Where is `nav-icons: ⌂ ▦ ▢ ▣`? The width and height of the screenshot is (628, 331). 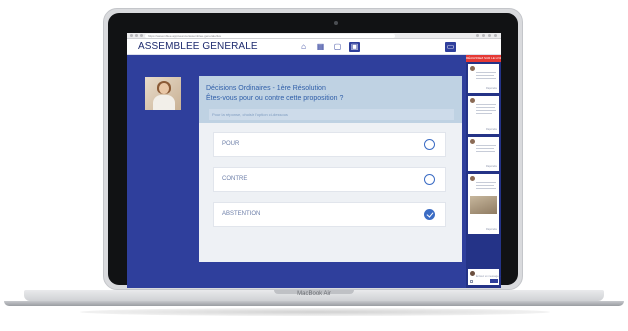
nav-icons: ⌂ ▦ ▢ ▣ is located at coordinates (329, 47).